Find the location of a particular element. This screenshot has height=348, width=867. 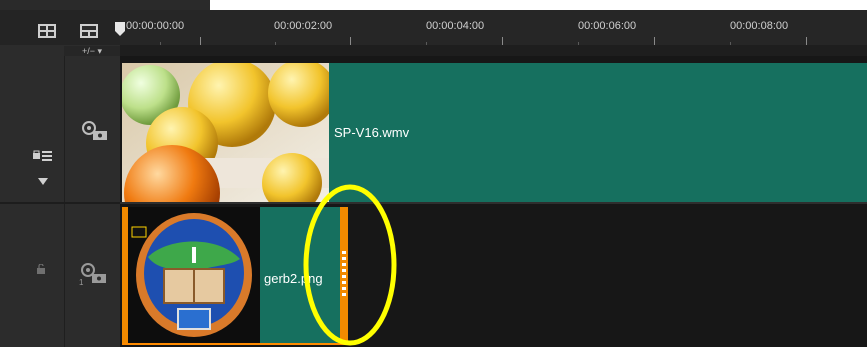

overlay-clip-name: gerb2.png is located at coordinates (293, 278).